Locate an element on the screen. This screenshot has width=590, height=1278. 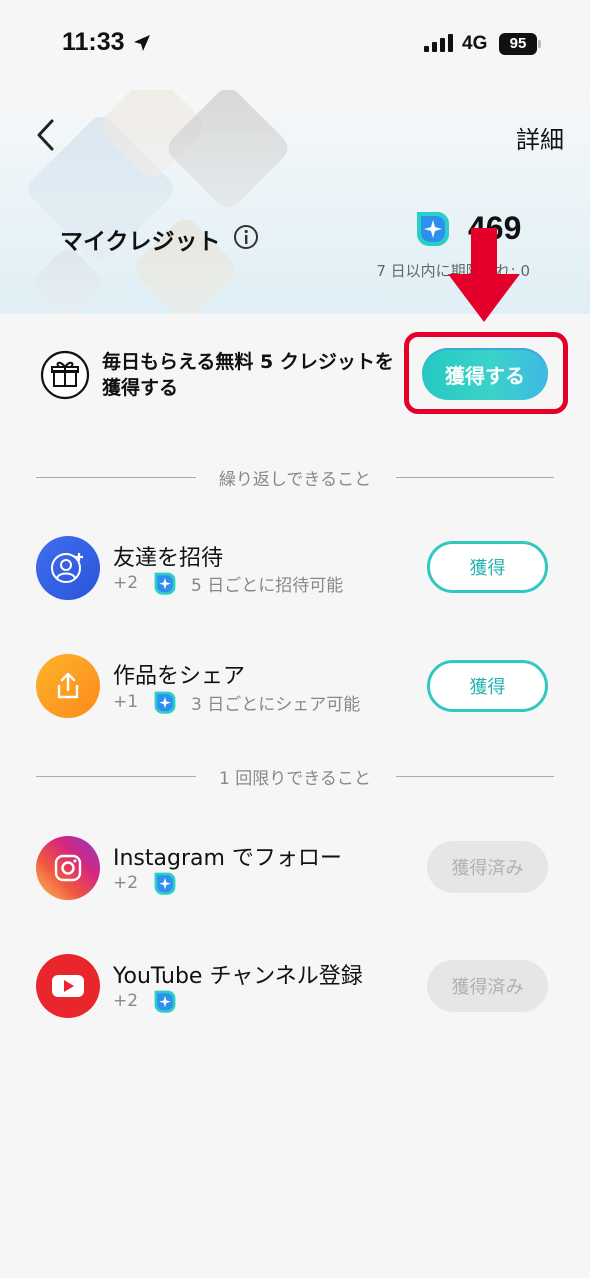
invite-task-icon is located at coordinates (68, 568).